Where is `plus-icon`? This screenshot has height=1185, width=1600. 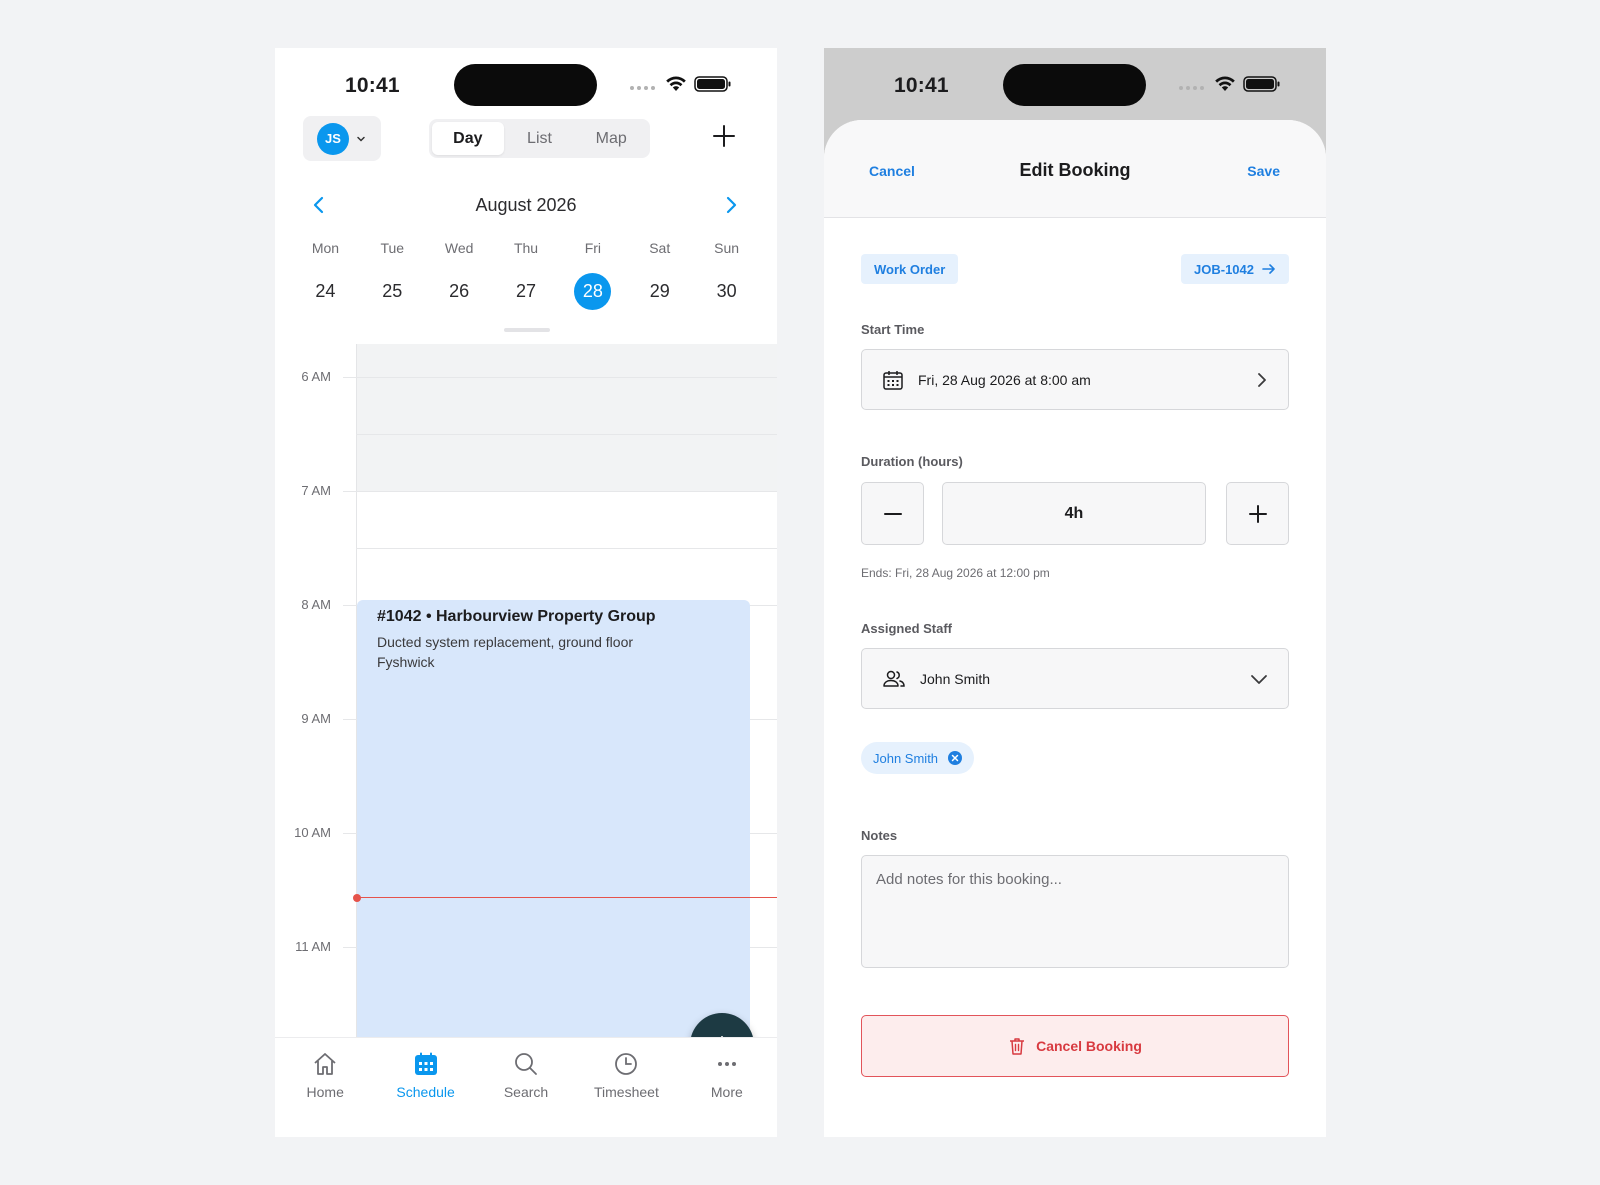
plus-icon is located at coordinates (1257, 513).